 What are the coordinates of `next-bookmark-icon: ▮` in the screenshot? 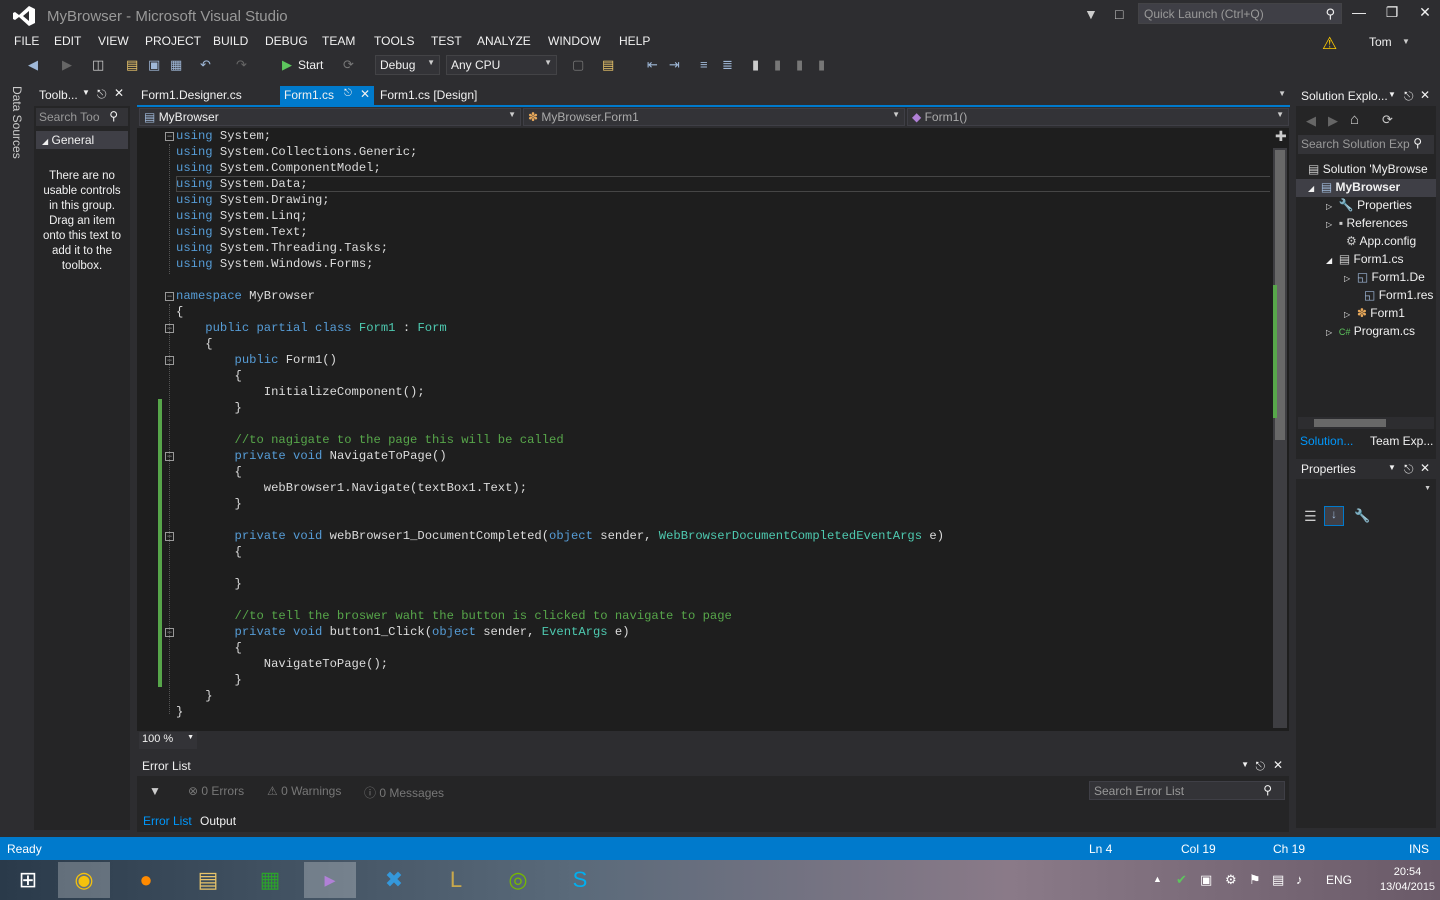 It's located at (799, 65).